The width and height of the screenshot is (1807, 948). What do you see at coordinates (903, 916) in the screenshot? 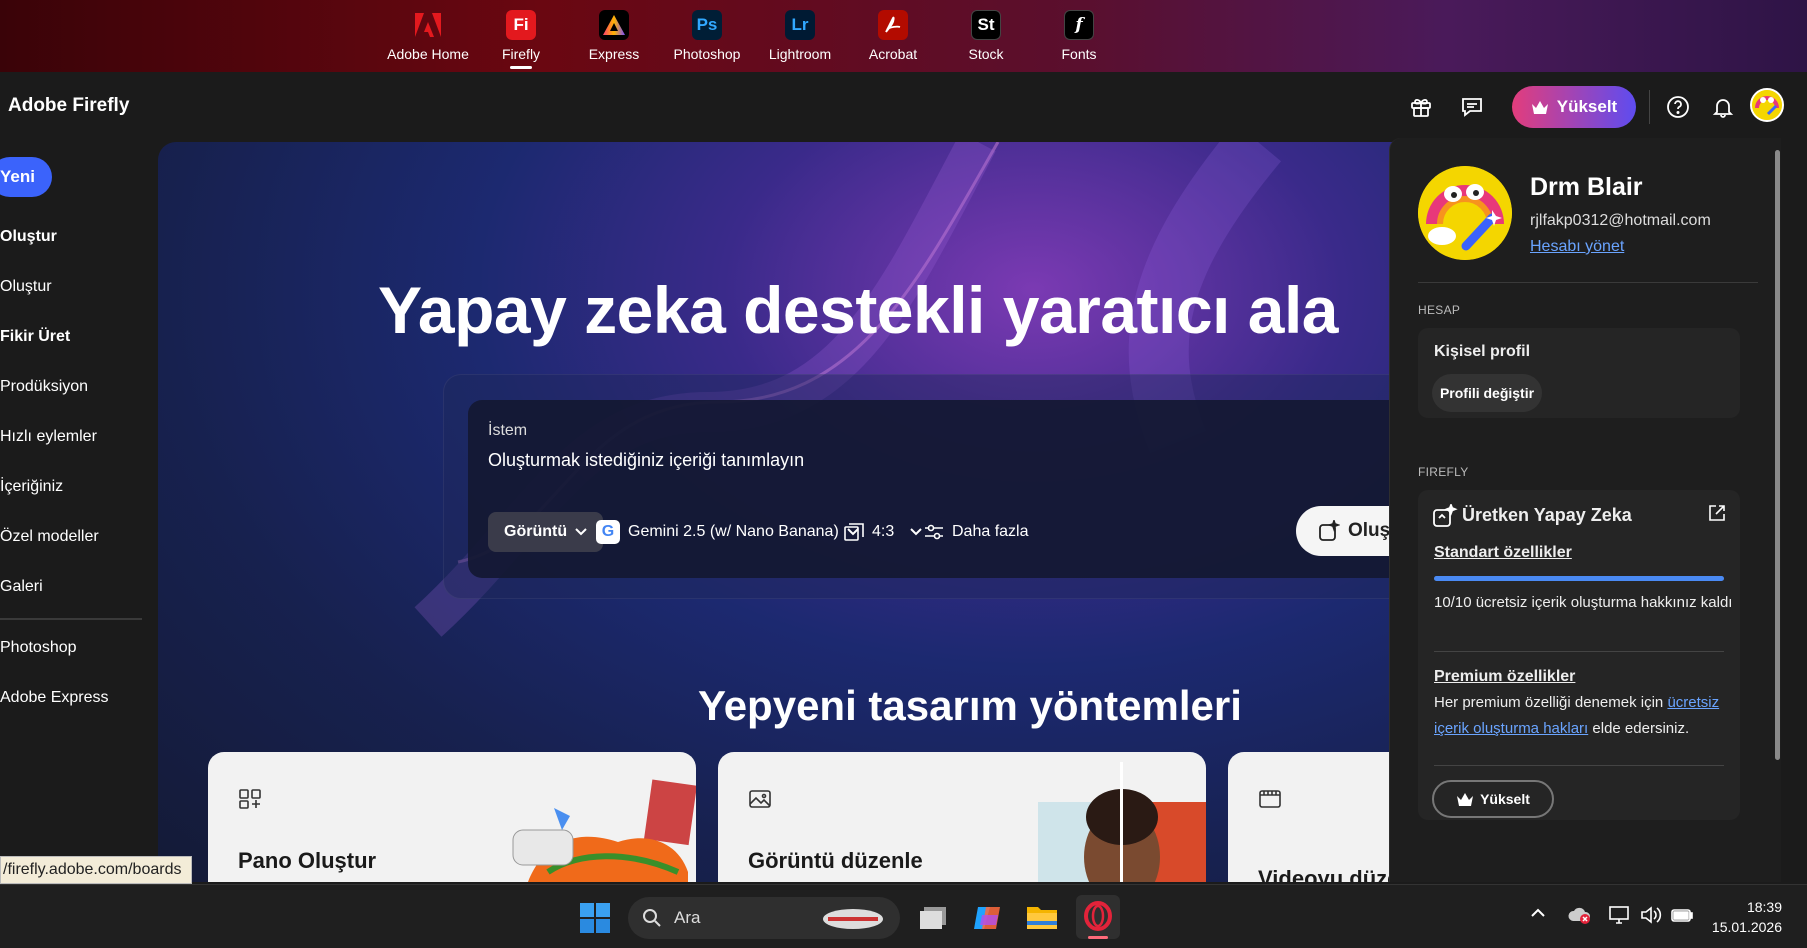
I see `windows-taskbar: Ara 18:39 15.01.2026` at bounding box center [903, 916].